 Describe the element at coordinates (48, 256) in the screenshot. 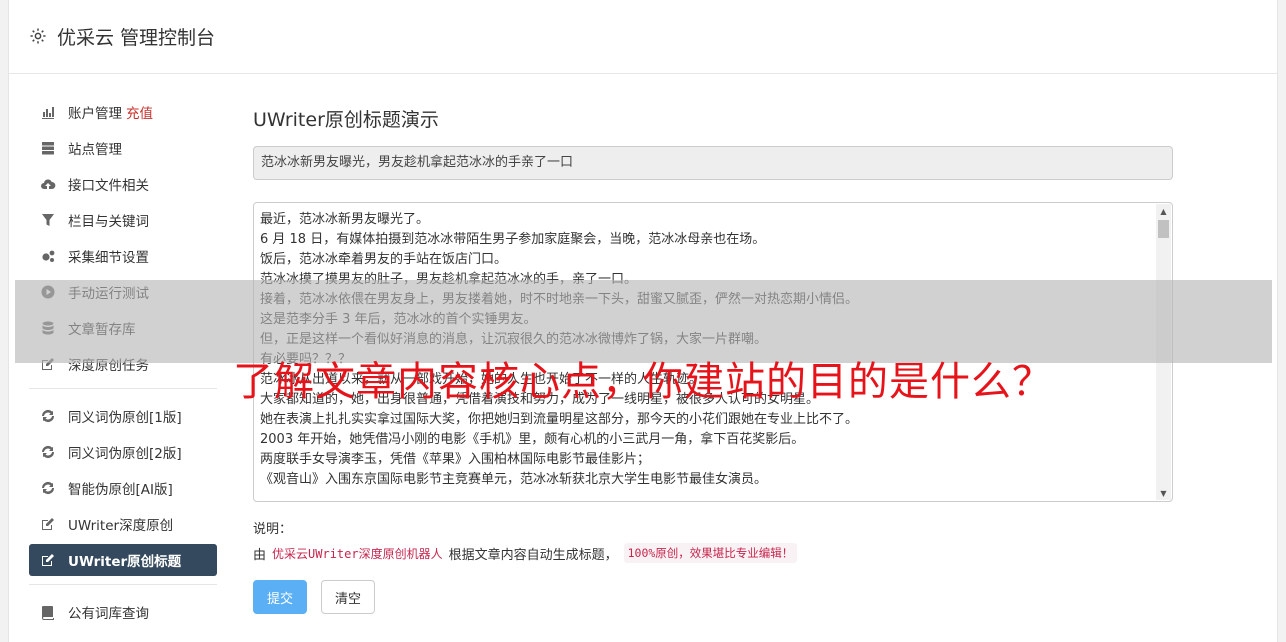

I see `gears-icon` at that location.